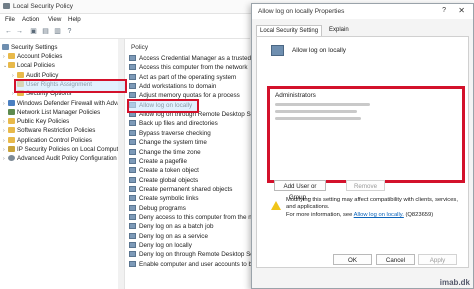 Image resolution: width=474 pixels, height=289 pixels. What do you see at coordinates (188, 77) in the screenshot?
I see `policy-row-label: Act as part of the operating system` at bounding box center [188, 77].